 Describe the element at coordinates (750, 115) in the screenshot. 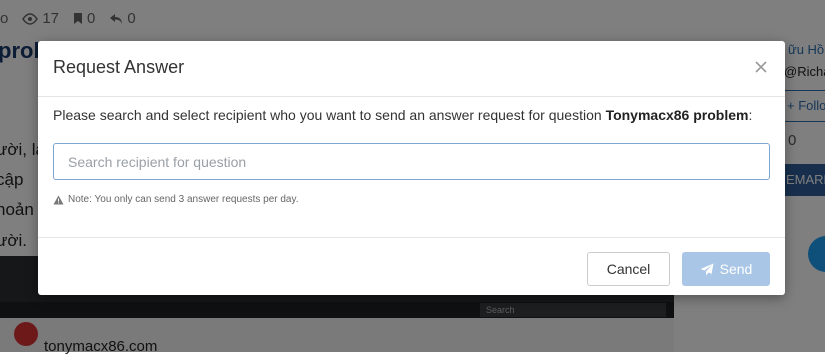

I see `description-suffix: :` at that location.